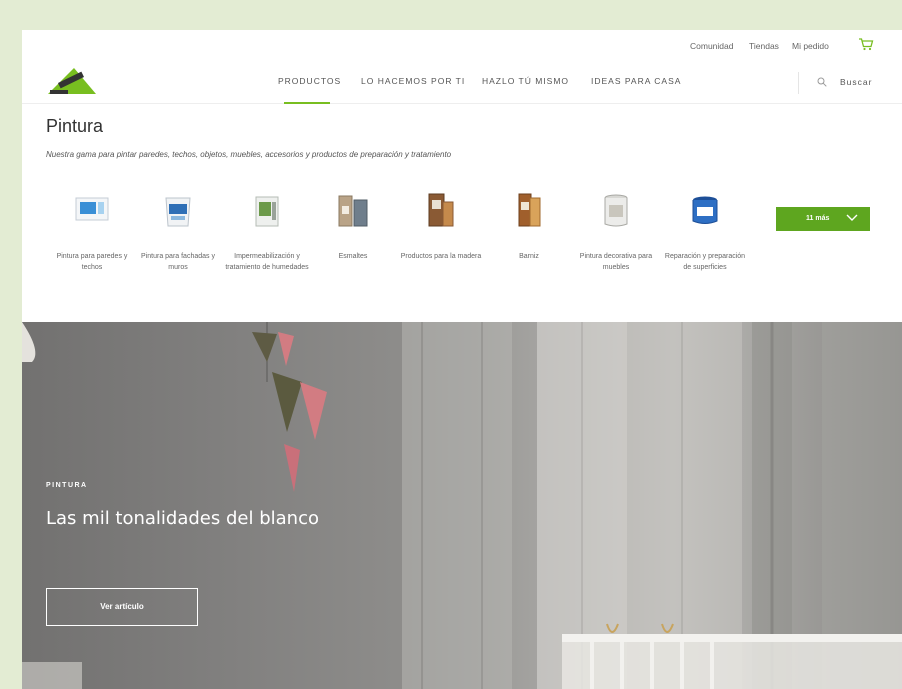 This screenshot has width=902, height=689. What do you see at coordinates (462, 45) in the screenshot?
I see `utility-bar: Comunidad Tiendas Mi pedido` at bounding box center [462, 45].